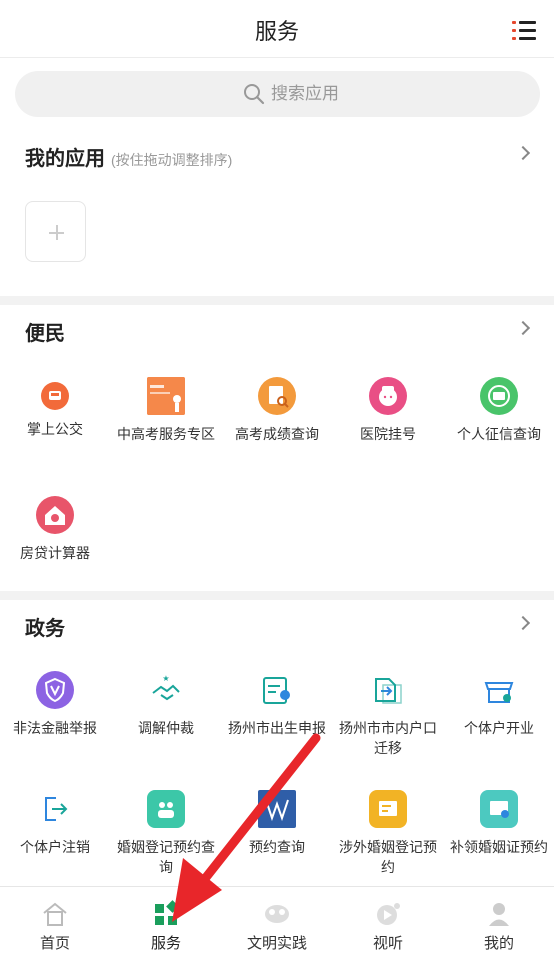  Describe the element at coordinates (523, 623) in the screenshot. I see `zhengwu-chevron-icon` at that location.